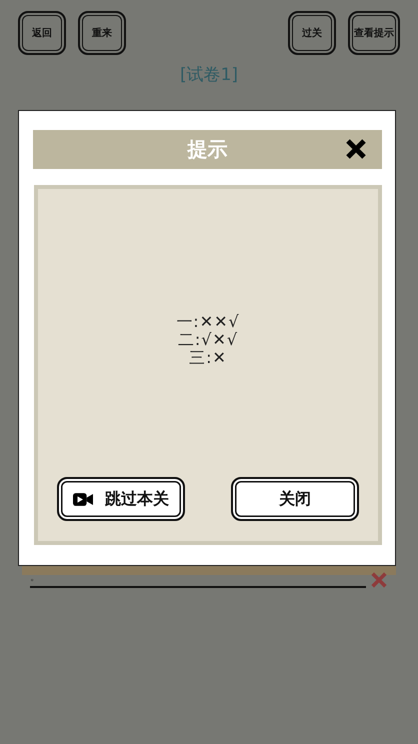 The image size is (418, 744). Describe the element at coordinates (208, 322) in the screenshot. I see `hint-text: 一:✕✕√` at that location.